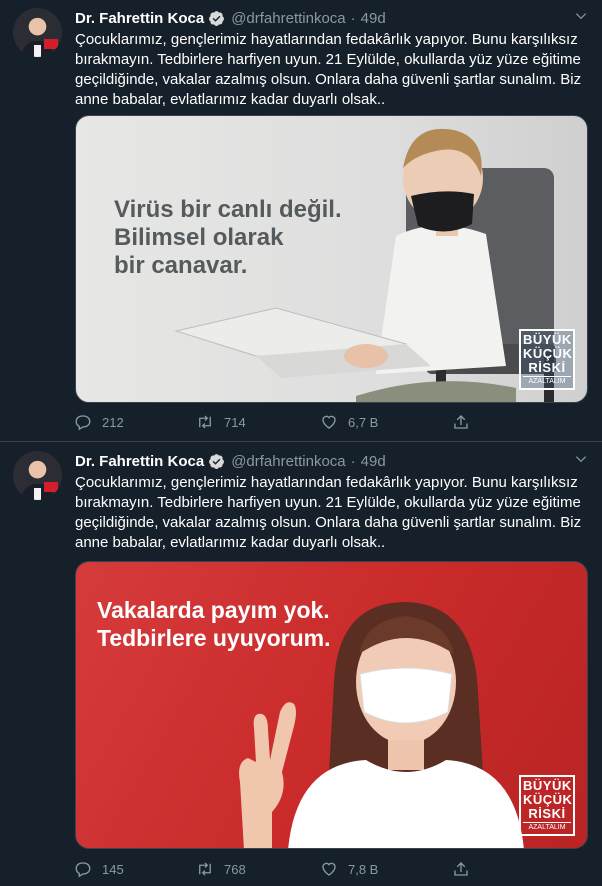 This screenshot has width=602, height=886. Describe the element at coordinates (228, 209) in the screenshot. I see `caption-line: Virüs bir canlı değil.` at that location.